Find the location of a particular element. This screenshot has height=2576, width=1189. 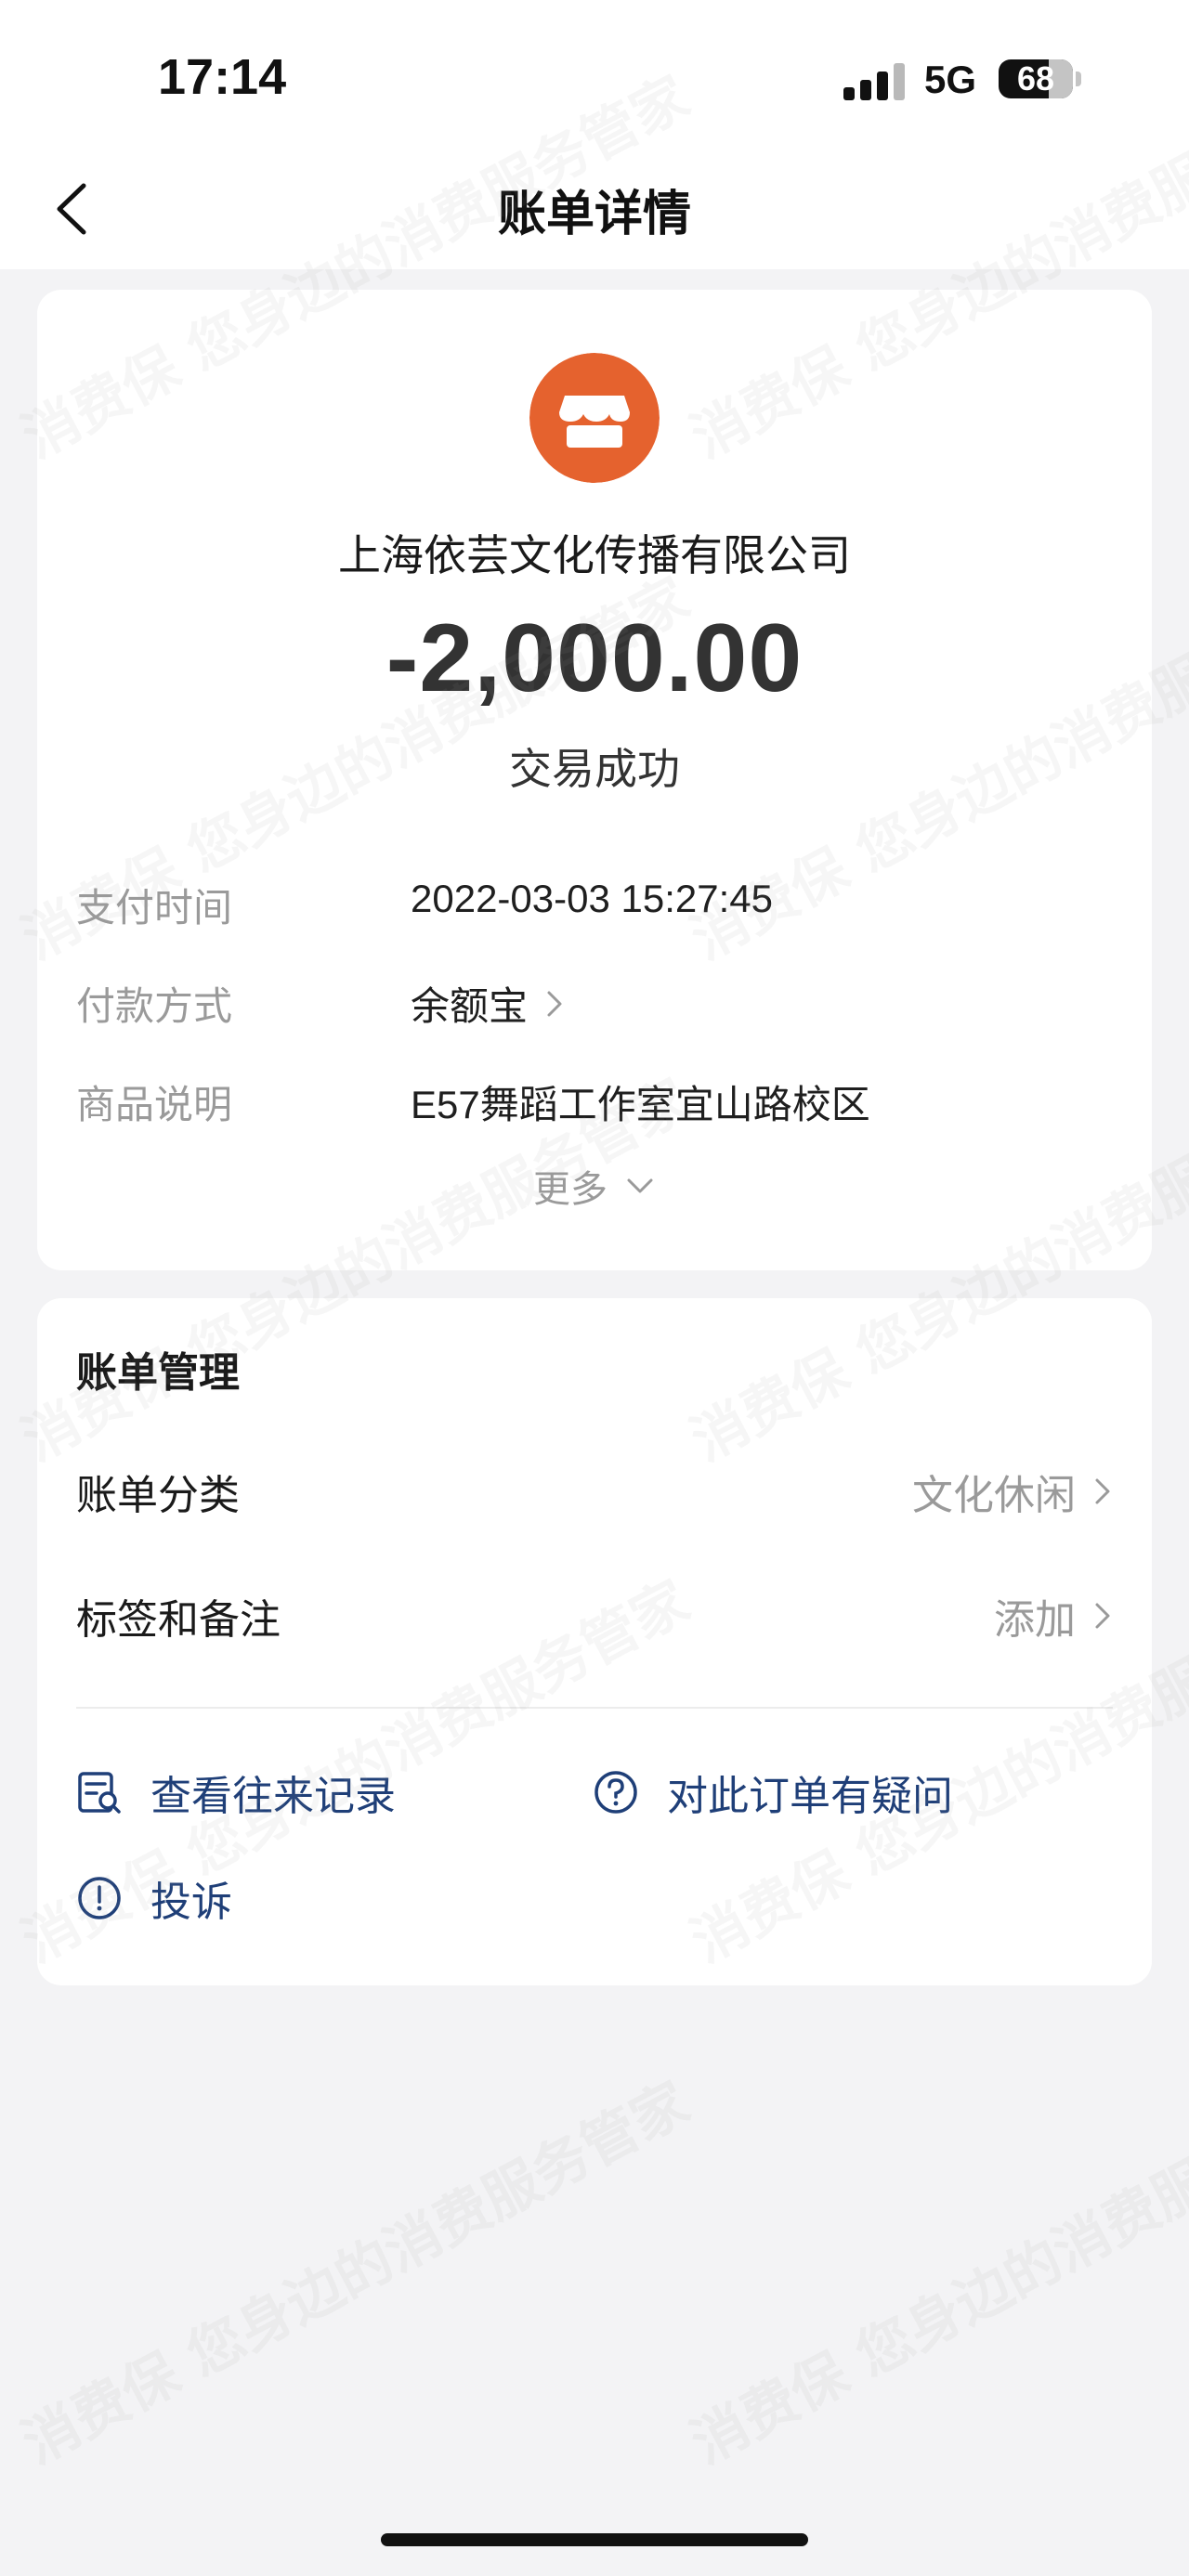

complain-label: 投诉 is located at coordinates (191, 1902).